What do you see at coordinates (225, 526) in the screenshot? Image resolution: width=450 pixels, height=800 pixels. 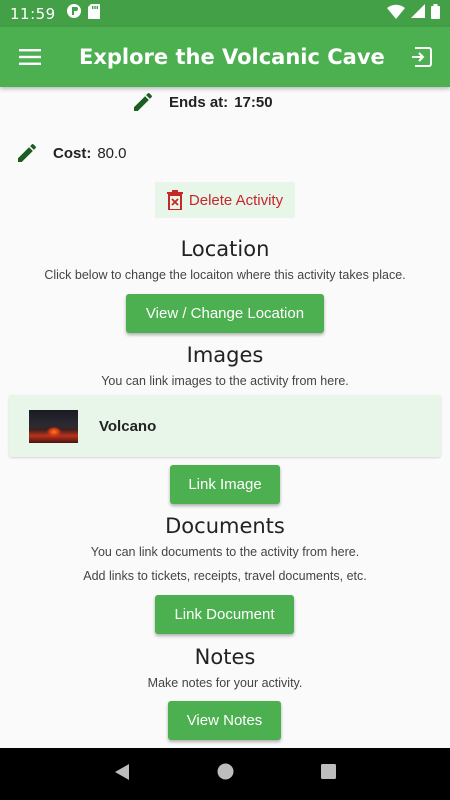 I see `documents-section-title: Documents` at bounding box center [225, 526].